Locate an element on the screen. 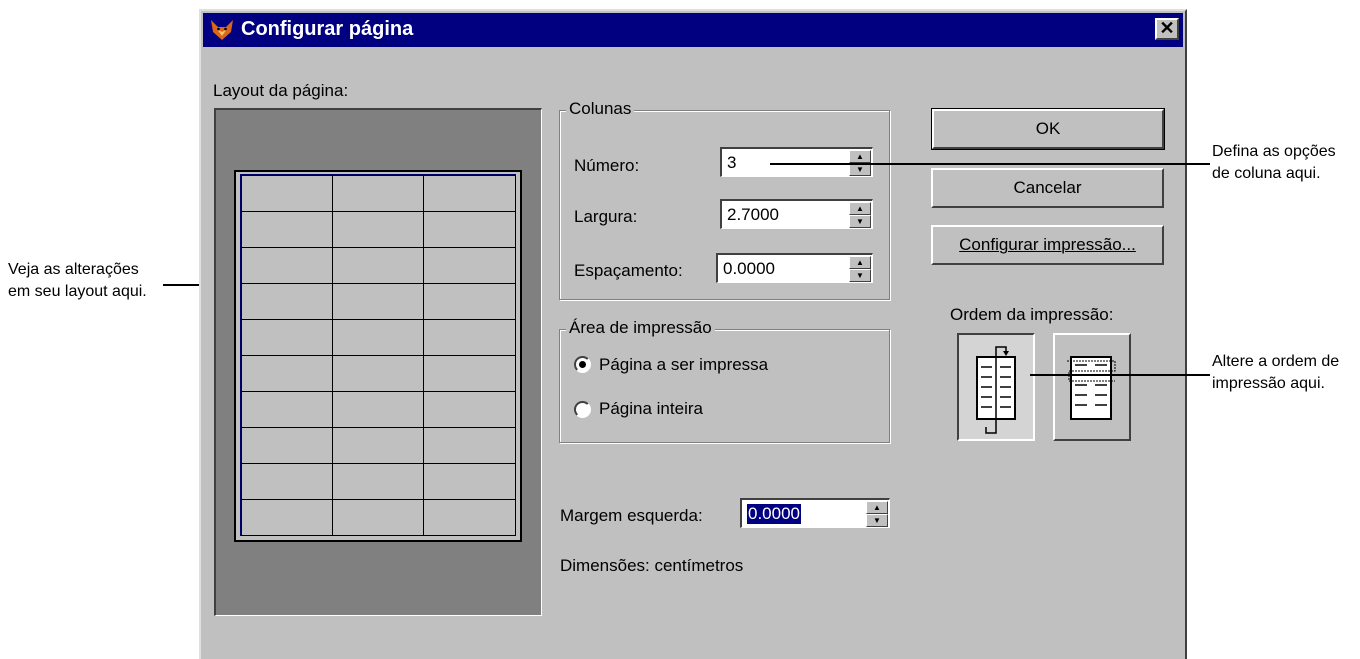 Image resolution: width=1360 pixels, height=659 pixels. largura-down-button: ▼ is located at coordinates (860, 221).